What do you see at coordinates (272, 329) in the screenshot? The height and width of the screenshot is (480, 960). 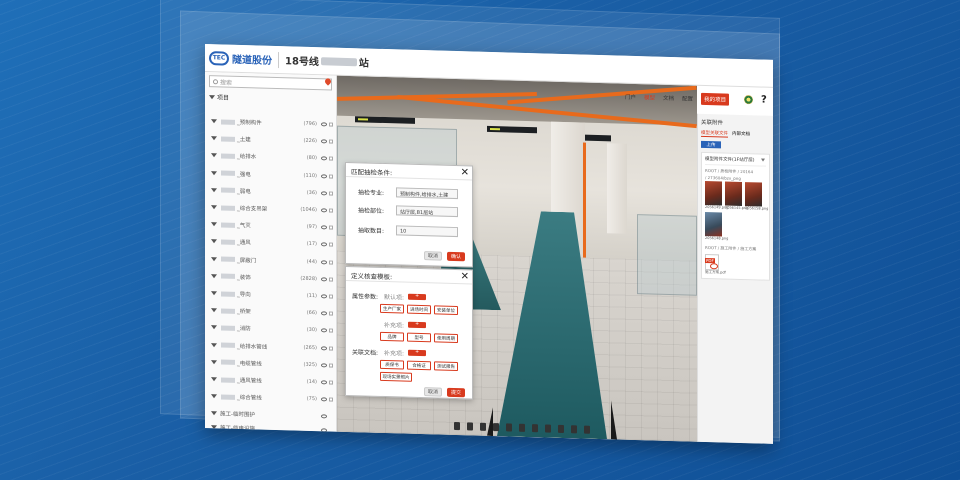 I see `tree-item: _消防 (30)` at bounding box center [272, 329].